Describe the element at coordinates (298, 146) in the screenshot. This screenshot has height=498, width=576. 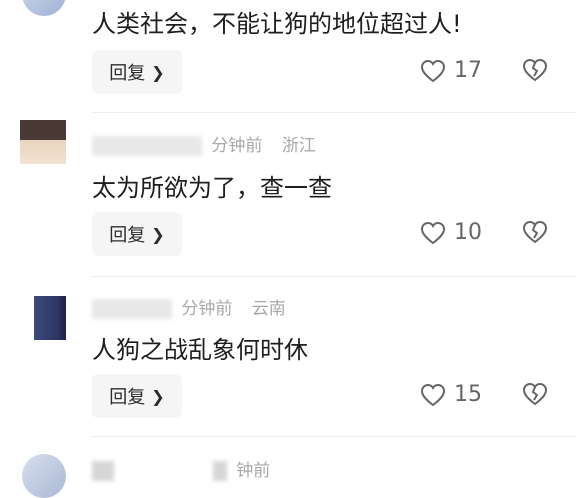
I see `comment-location: 浙江` at that location.